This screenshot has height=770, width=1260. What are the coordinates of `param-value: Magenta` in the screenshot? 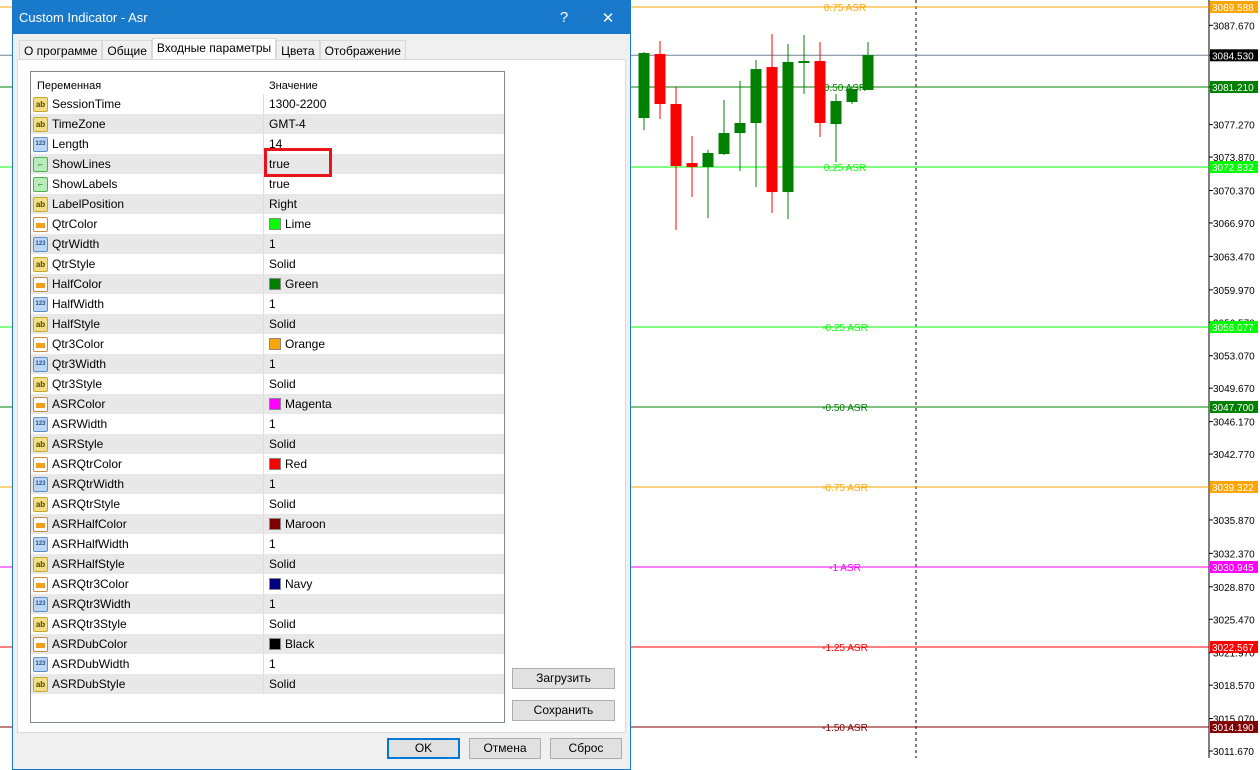 It's located at (308, 404).